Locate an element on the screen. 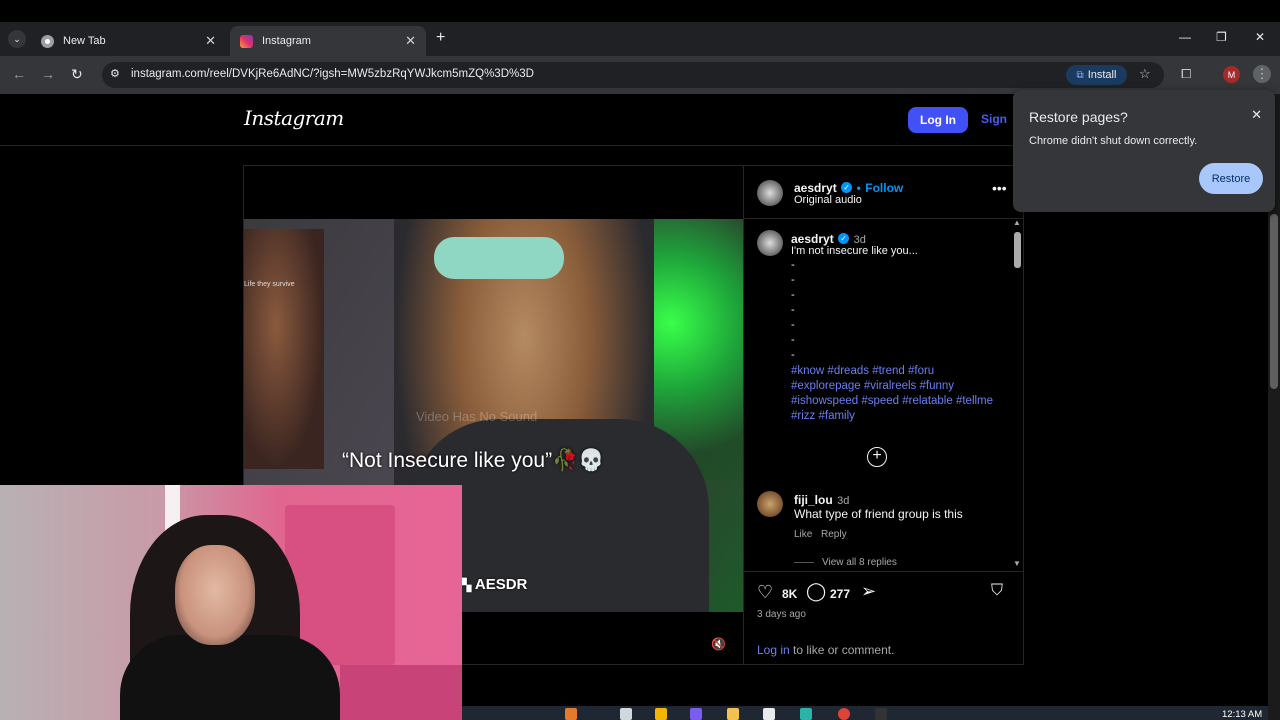 The image size is (1280, 720). webcam-person-face is located at coordinates (215, 595).